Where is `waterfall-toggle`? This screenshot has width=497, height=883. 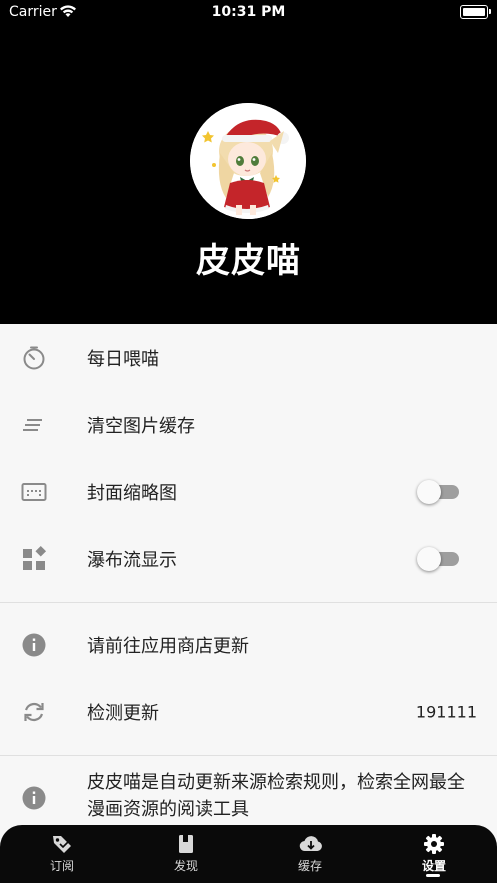 waterfall-toggle is located at coordinates (439, 559).